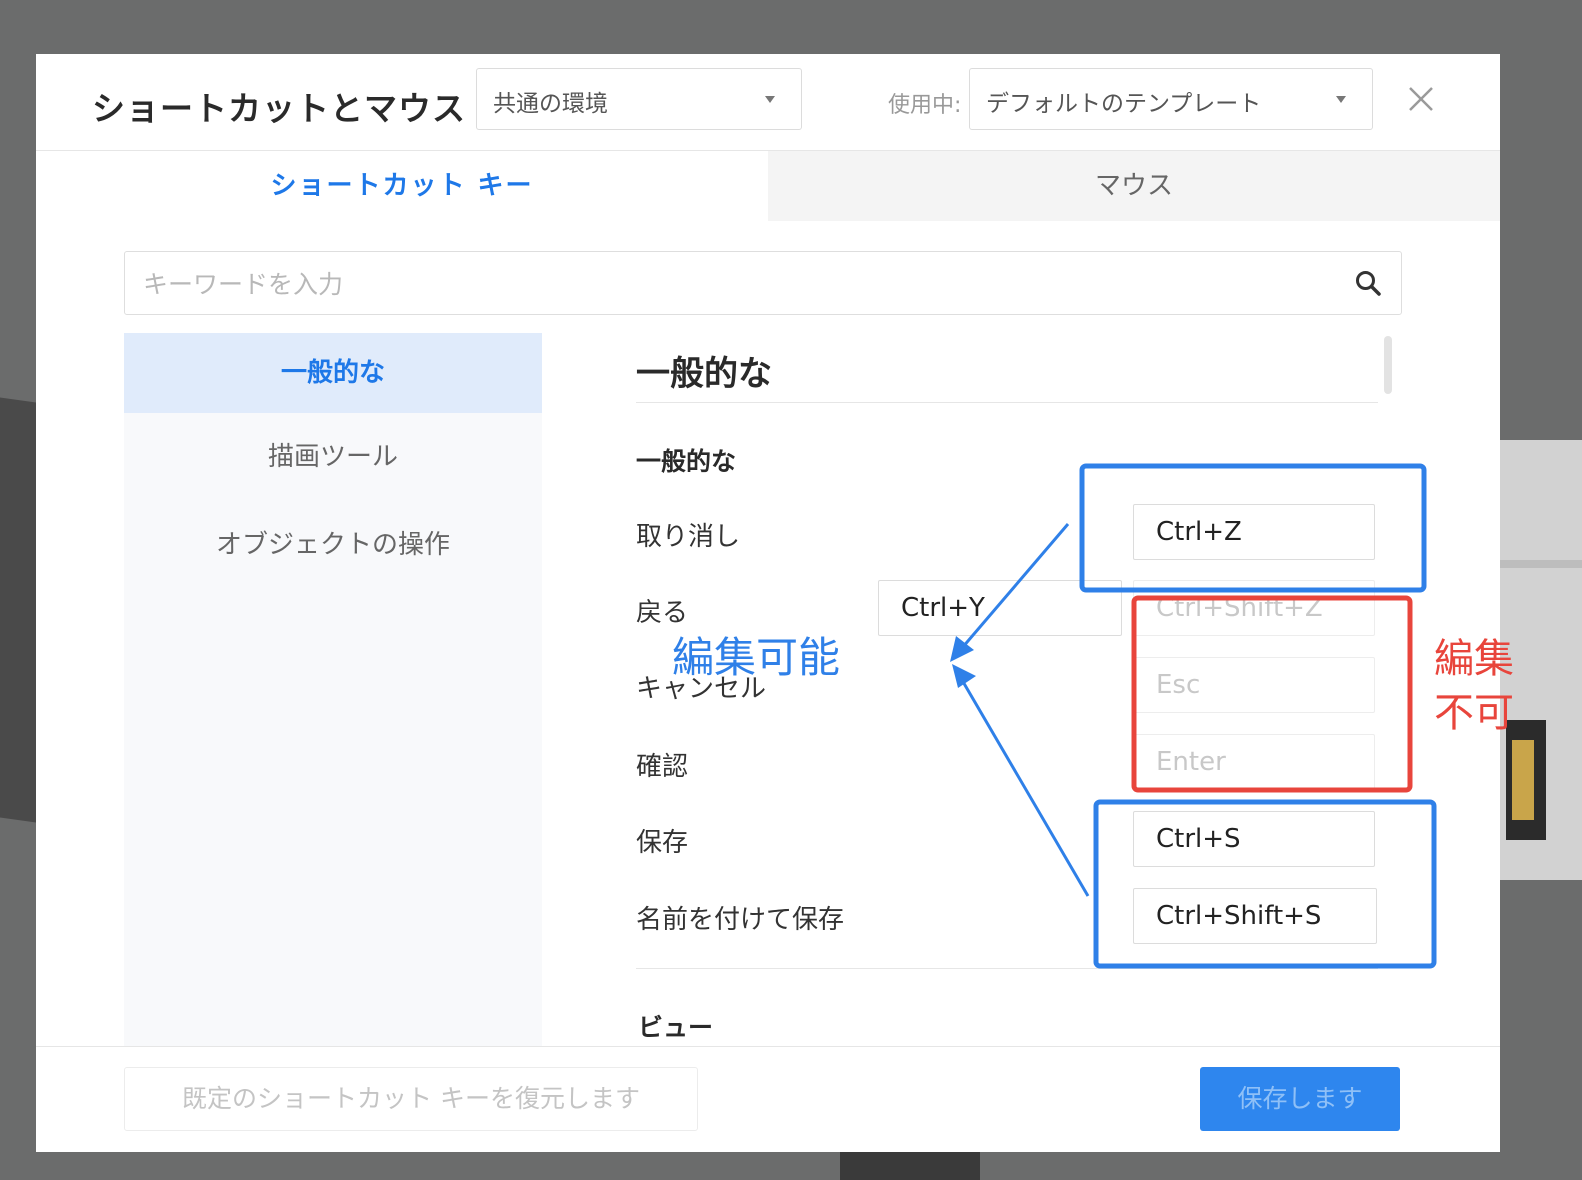  I want to click on template-select-value: デフォルトのテンプレート, so click(1124, 104).